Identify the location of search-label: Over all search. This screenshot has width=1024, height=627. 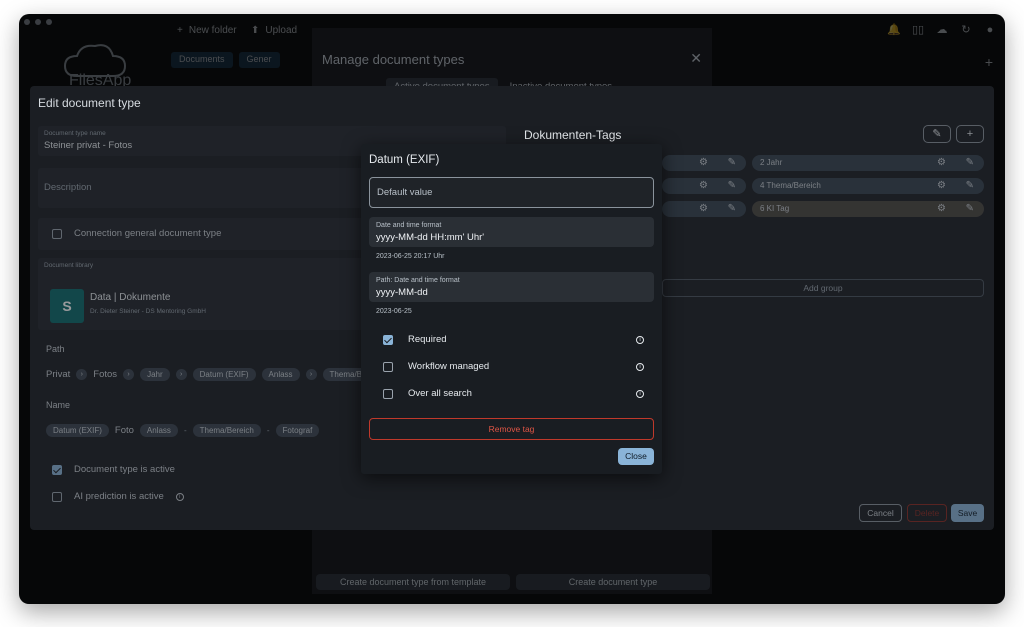
(440, 393).